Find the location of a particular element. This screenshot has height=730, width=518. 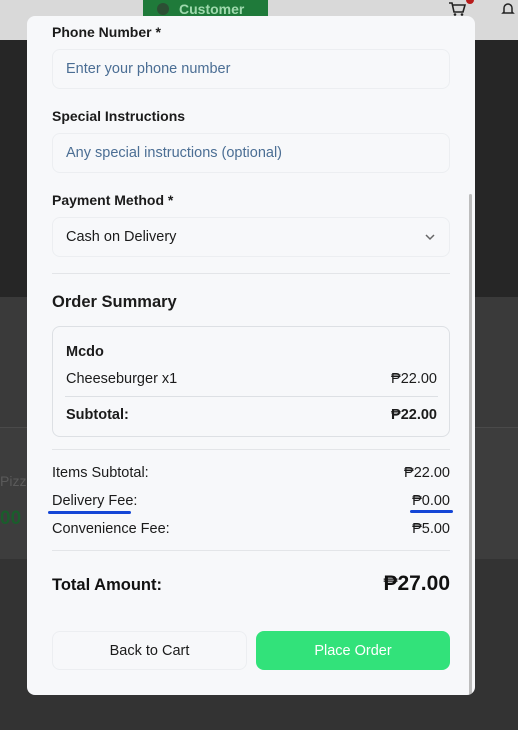

convenience-fee-label: Convenience Fee: is located at coordinates (111, 529).